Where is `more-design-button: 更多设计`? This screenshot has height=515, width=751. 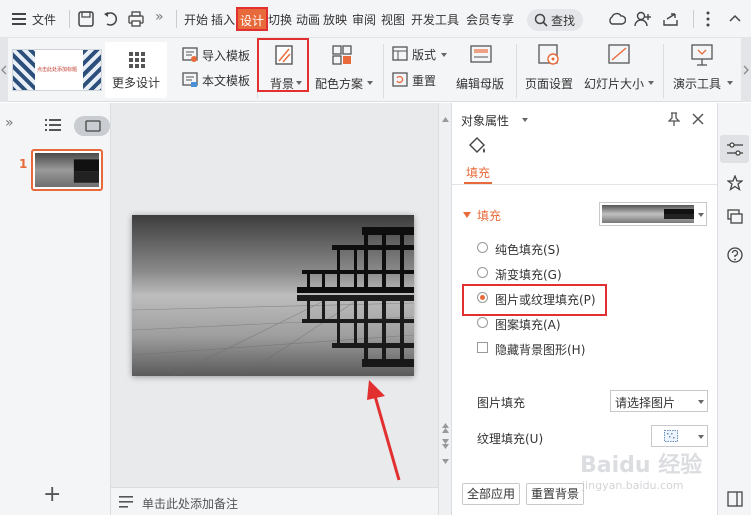
more-design-button: 更多设计 is located at coordinates (136, 70).